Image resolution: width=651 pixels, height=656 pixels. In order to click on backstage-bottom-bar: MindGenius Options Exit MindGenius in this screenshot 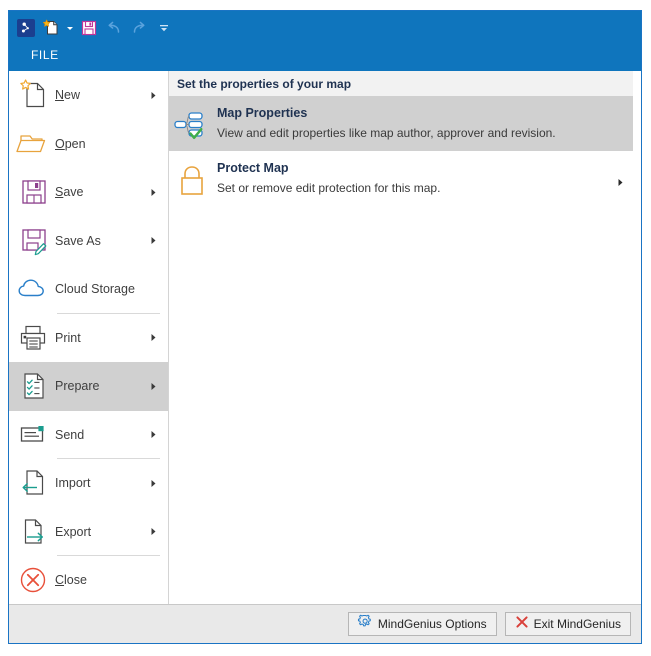, I will do `click(325, 623)`.